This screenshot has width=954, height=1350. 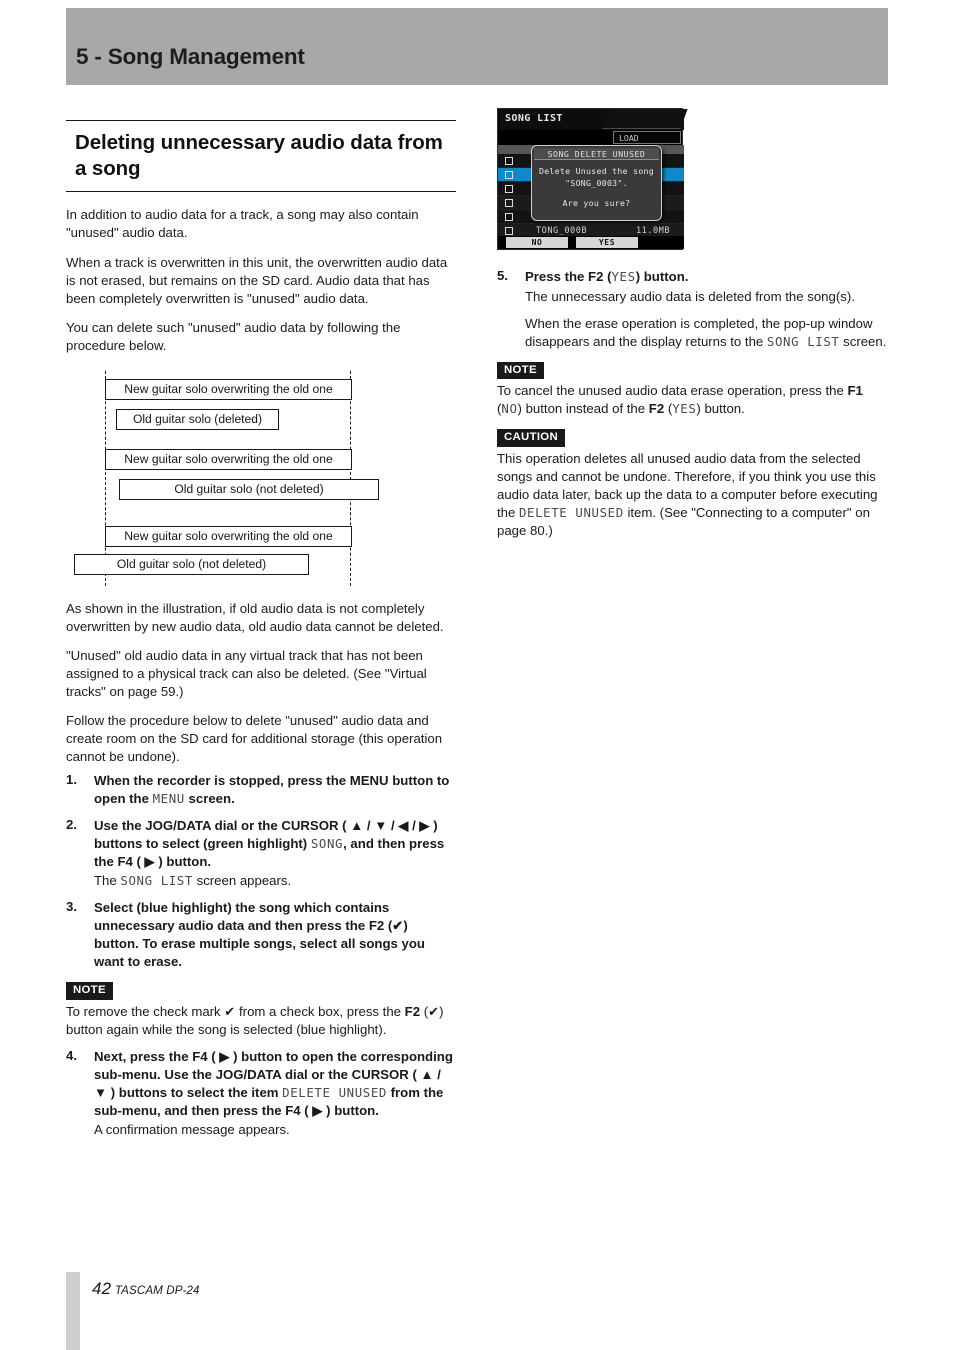 I want to click on footer-model: TASCAM DP-24, so click(x=157, y=1290).